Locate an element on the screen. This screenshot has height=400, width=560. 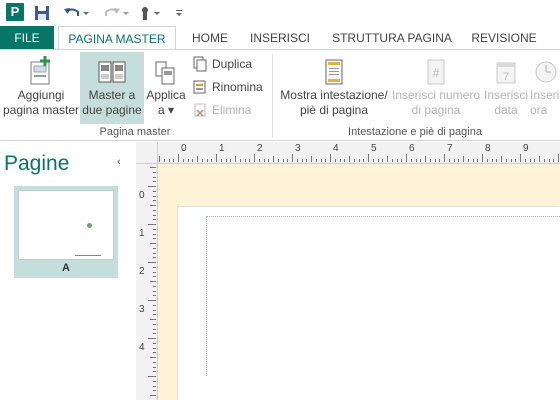
page-number-icon: # is located at coordinates (436, 72).